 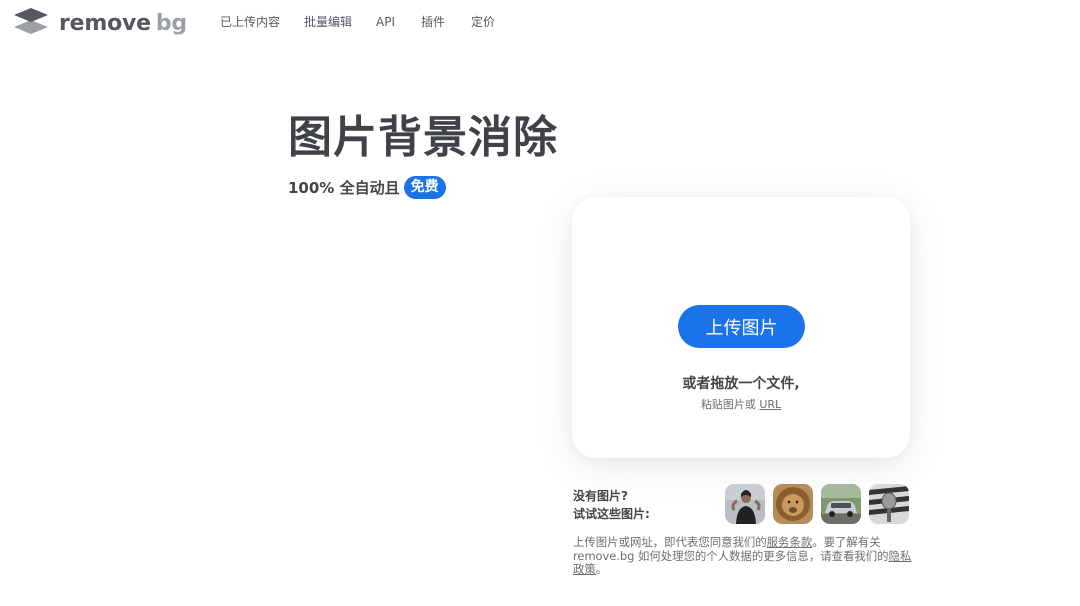 I want to click on hero-subtitle: 100% 全自动且 免费, so click(x=367, y=187).